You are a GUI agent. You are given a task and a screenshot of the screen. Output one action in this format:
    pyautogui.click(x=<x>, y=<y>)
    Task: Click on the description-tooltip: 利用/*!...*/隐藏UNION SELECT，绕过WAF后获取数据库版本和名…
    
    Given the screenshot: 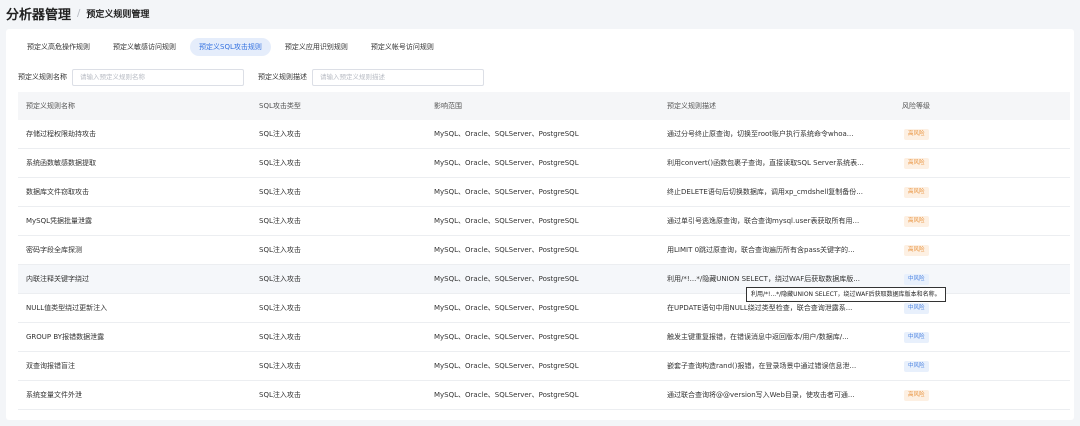 What is the action you would take?
    pyautogui.click(x=846, y=294)
    